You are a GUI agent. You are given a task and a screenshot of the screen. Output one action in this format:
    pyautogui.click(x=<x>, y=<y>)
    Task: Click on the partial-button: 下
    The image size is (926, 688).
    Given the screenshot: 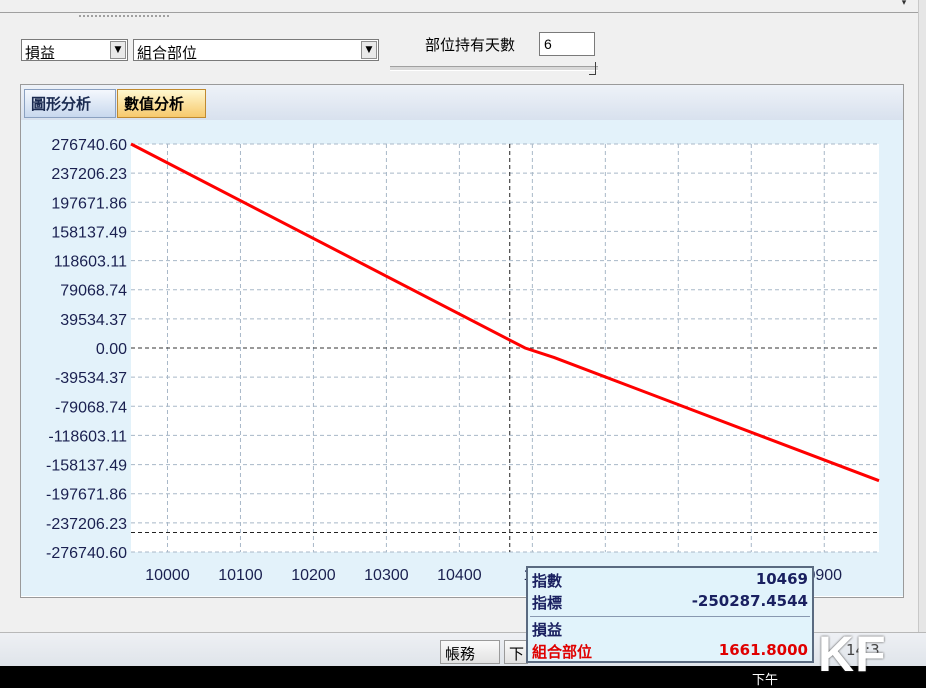 What is the action you would take?
    pyautogui.click(x=516, y=652)
    